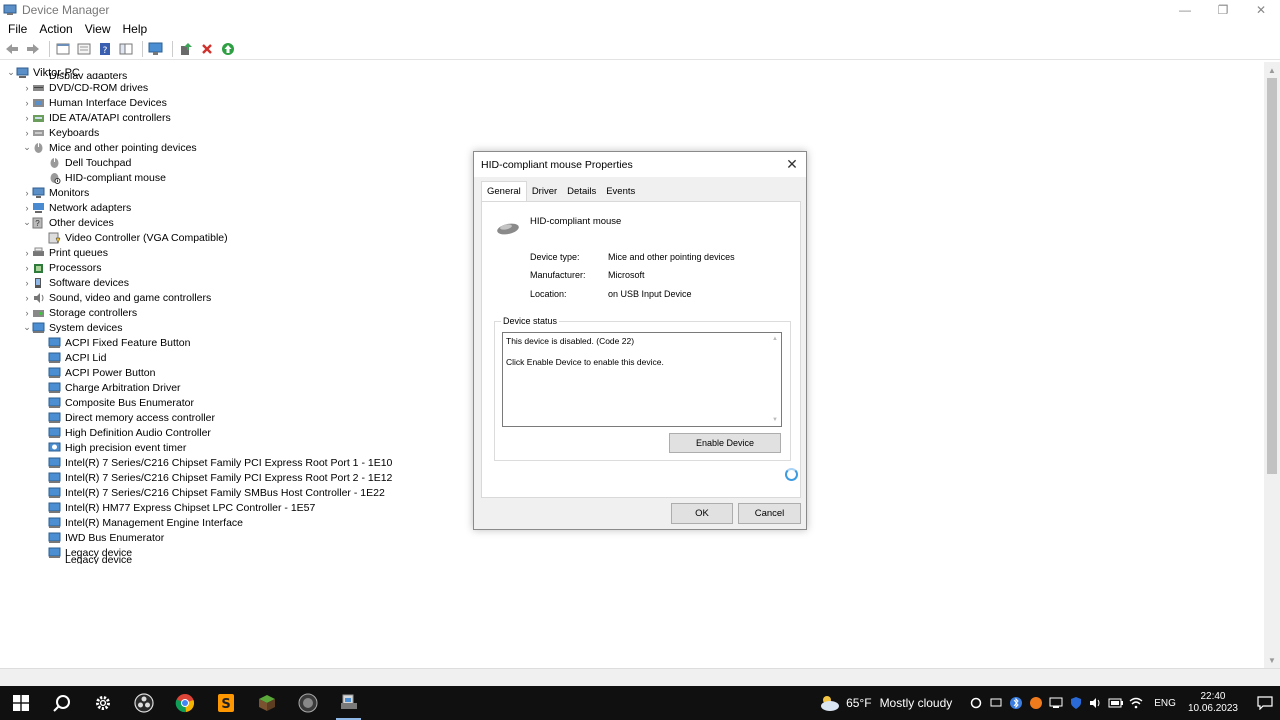  Describe the element at coordinates (885, 703) in the screenshot. I see `weather-widget: 65°F Mostly cloudy` at that location.